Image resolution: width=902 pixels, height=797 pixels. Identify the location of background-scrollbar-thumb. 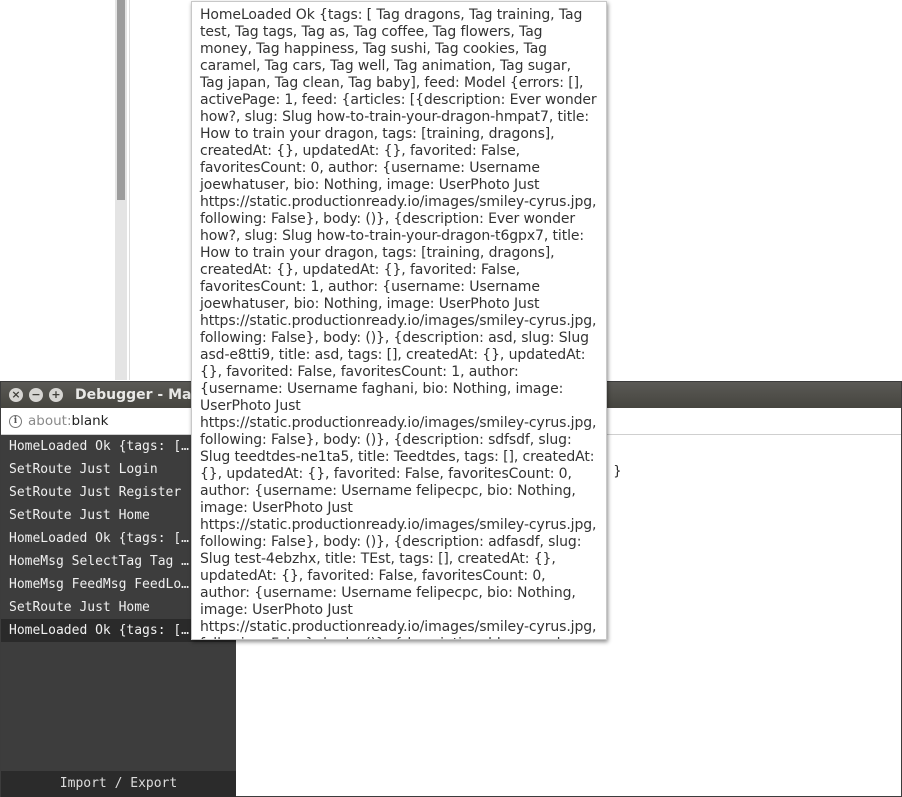
(121, 100).